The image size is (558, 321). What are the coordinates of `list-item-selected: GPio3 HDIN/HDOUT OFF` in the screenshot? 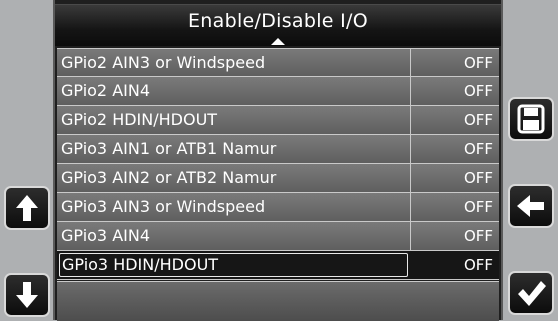 It's located at (278, 265).